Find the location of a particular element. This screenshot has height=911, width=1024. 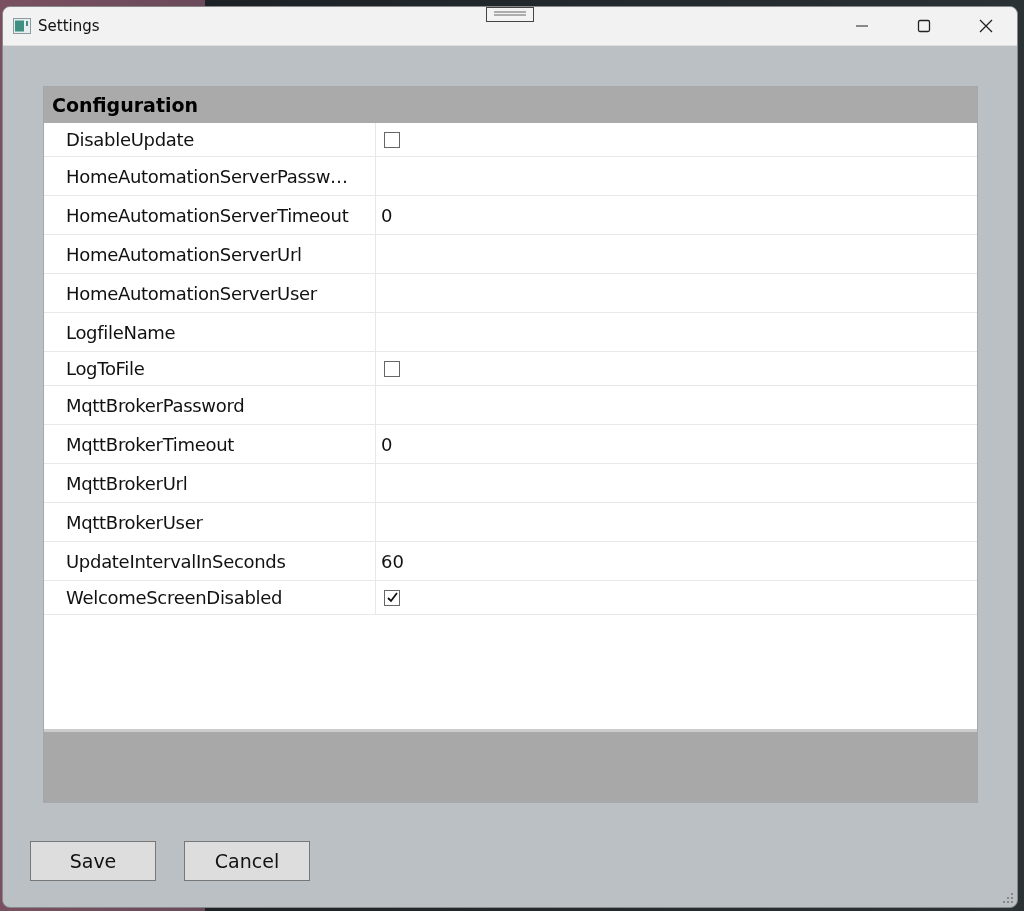

property-name: WelcomeScreenDisabled is located at coordinates (210, 597).